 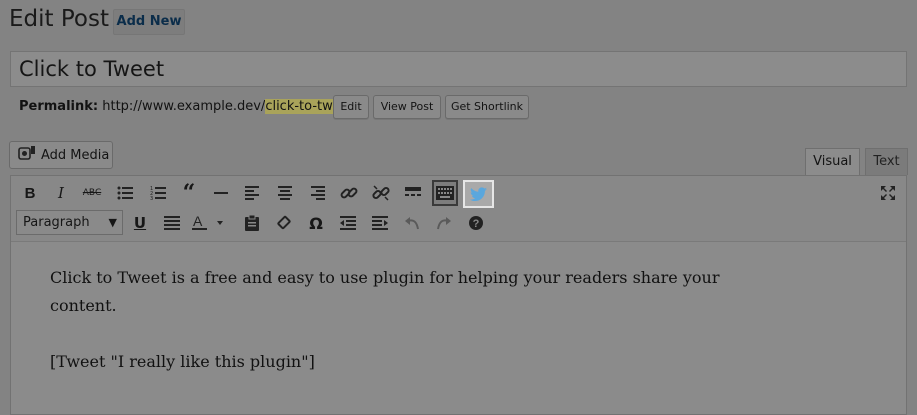 What do you see at coordinates (253, 193) in the screenshot?
I see `align-left-icon` at bounding box center [253, 193].